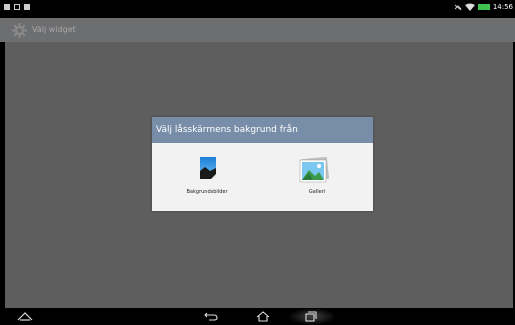 This screenshot has width=515, height=325. I want to click on notification-screenshot-icon, so click(17, 7).